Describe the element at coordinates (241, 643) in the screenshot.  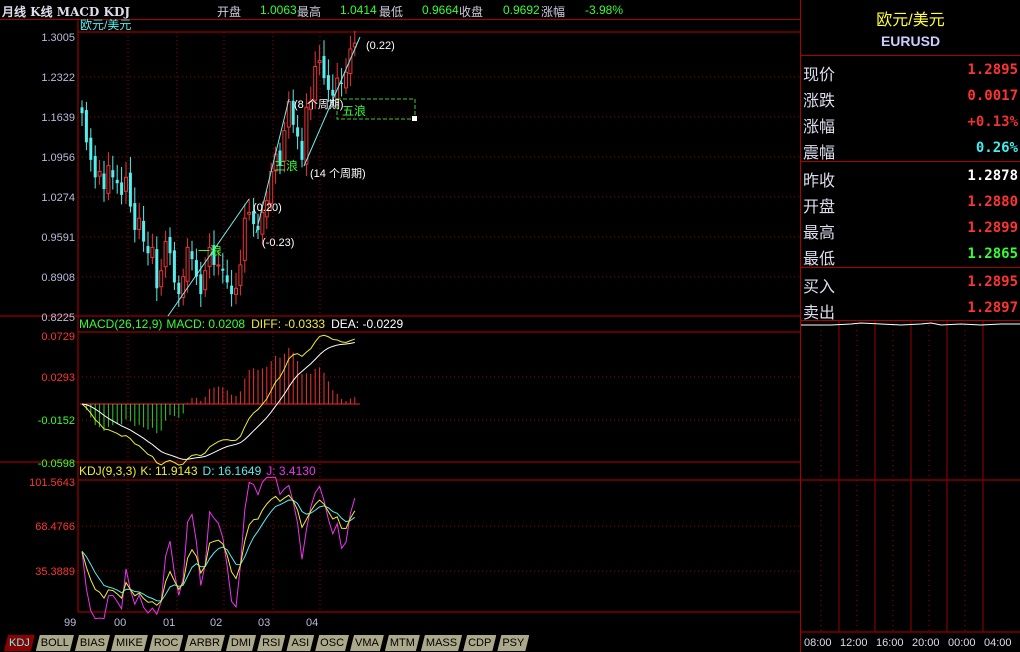
I see `tab-dmi: DMI` at that location.